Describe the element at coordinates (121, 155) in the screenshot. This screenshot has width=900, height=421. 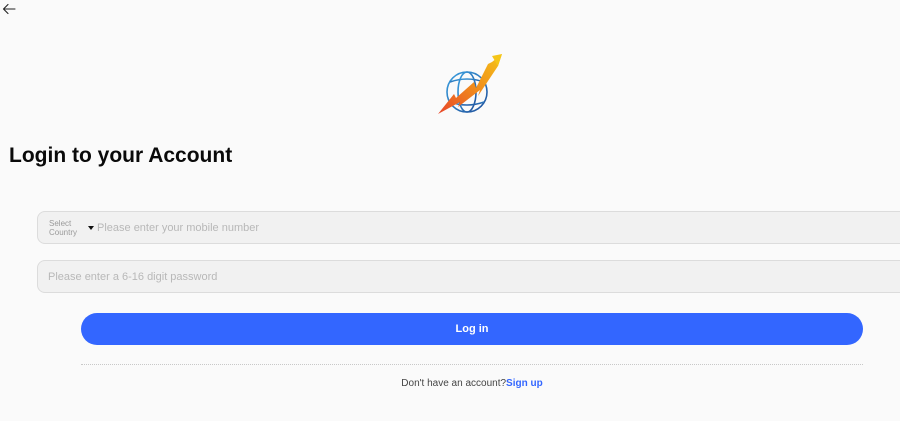
I see `page-title: Login to your Account` at that location.